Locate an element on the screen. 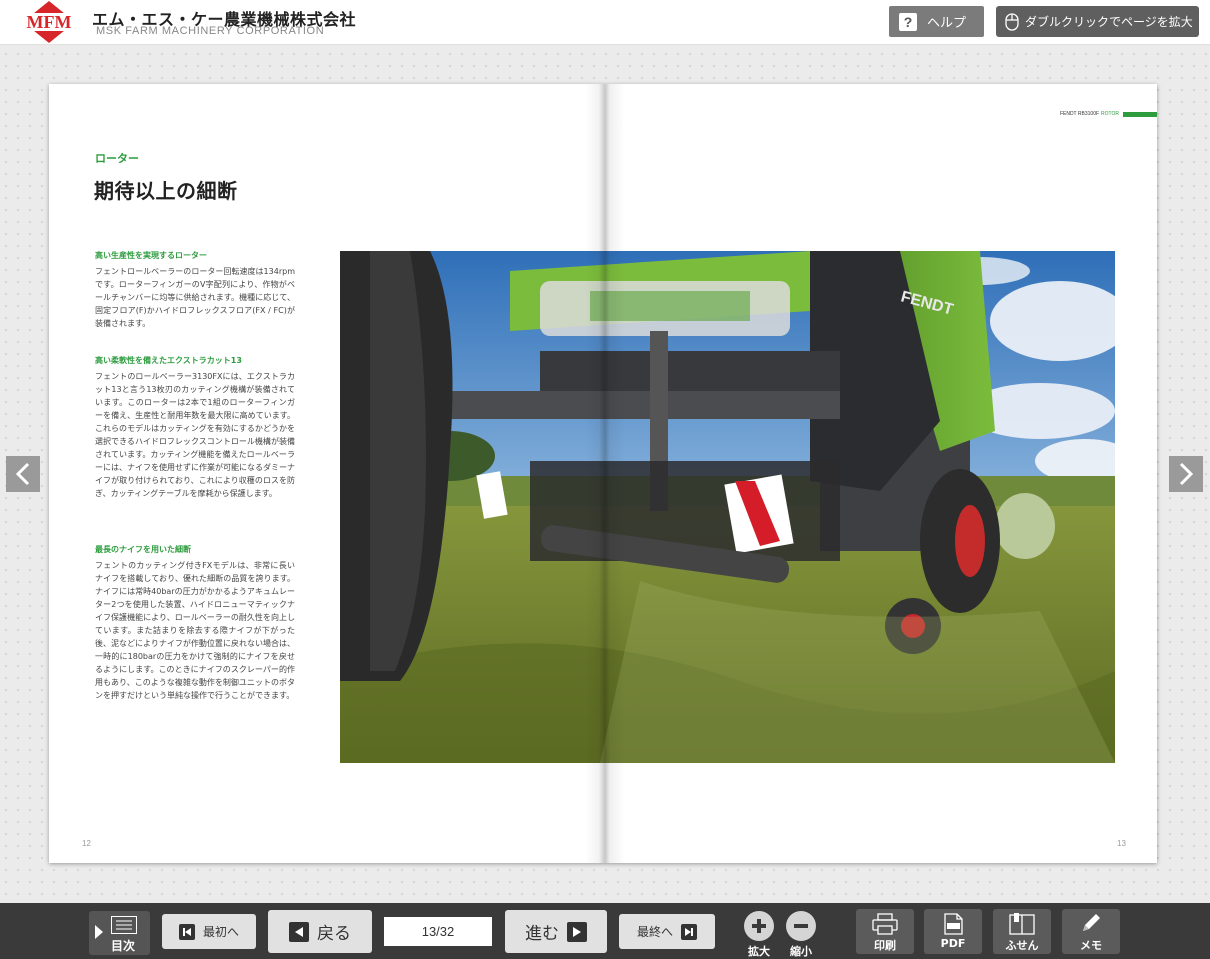 The height and width of the screenshot is (959, 1210). pdf-icon is located at coordinates (953, 924).